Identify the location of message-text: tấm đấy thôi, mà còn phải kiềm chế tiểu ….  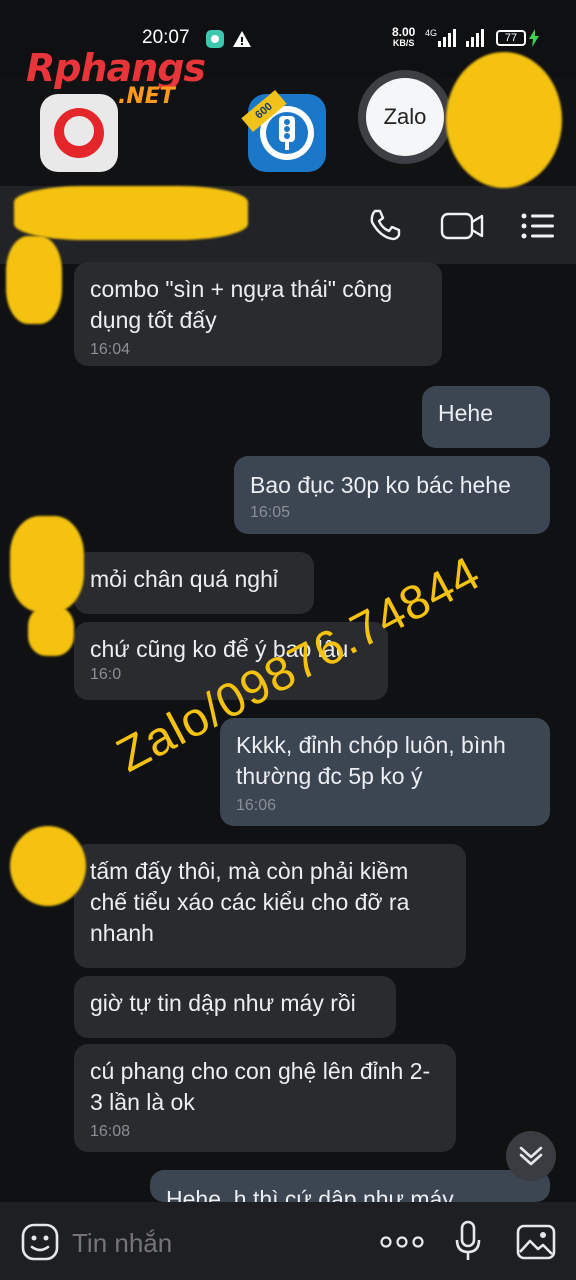
(250, 902).